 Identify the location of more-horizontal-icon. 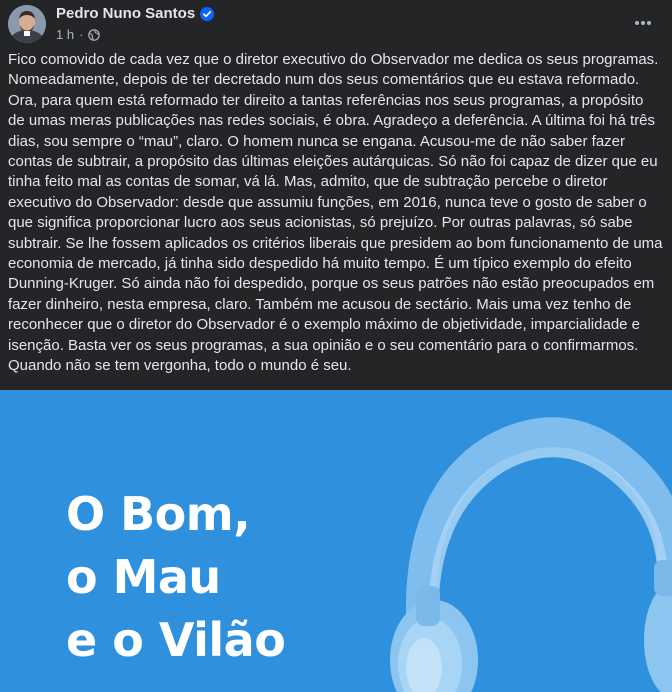
(643, 23).